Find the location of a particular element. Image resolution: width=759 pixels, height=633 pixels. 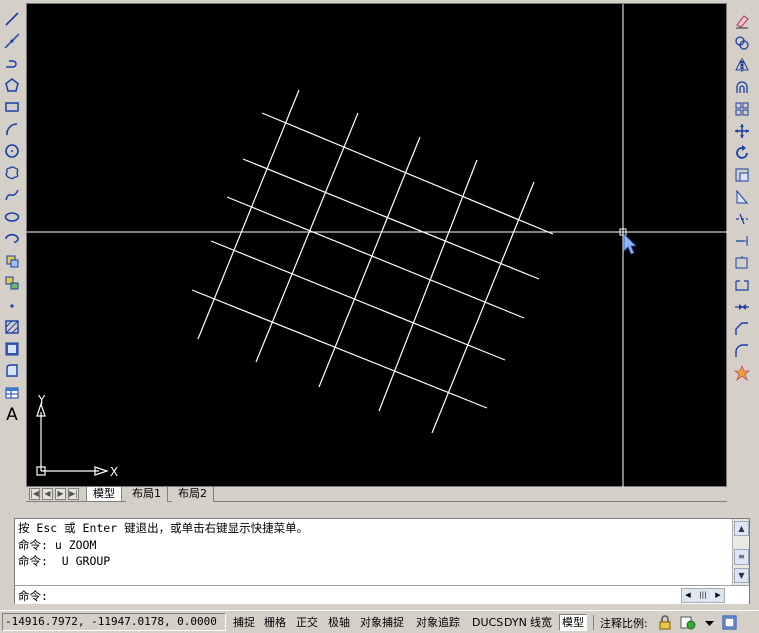

snap-toggle: 捕捉 is located at coordinates (244, 622).